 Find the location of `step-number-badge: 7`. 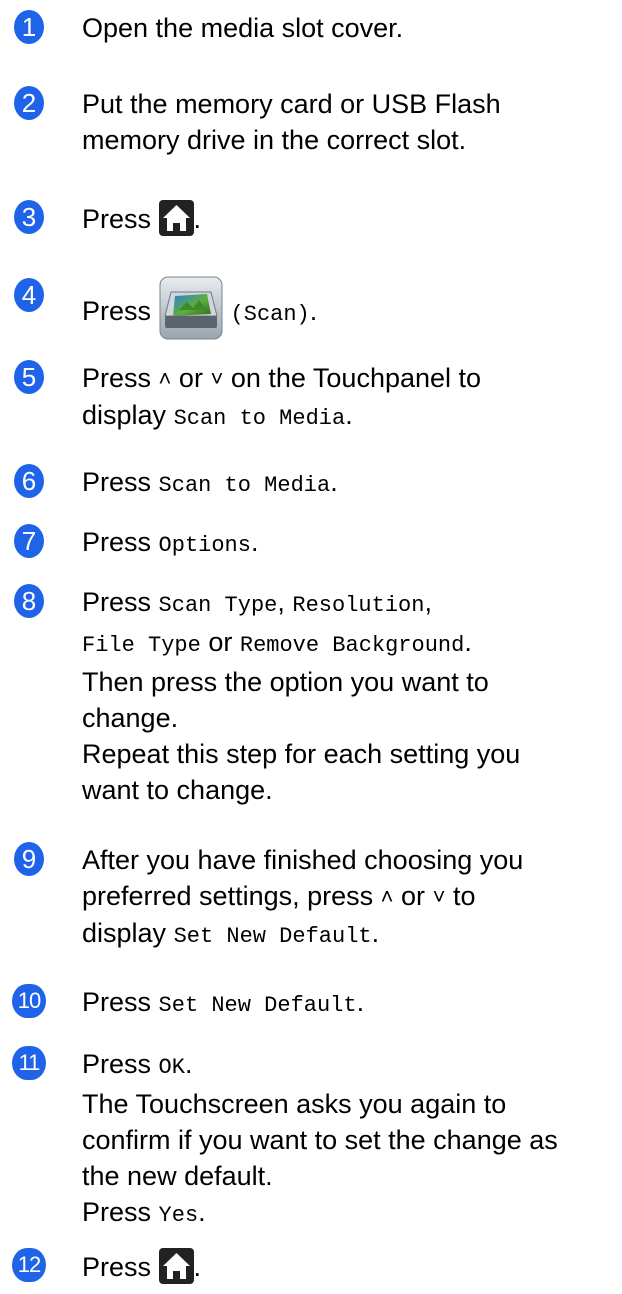

step-number-badge: 7 is located at coordinates (29, 541).